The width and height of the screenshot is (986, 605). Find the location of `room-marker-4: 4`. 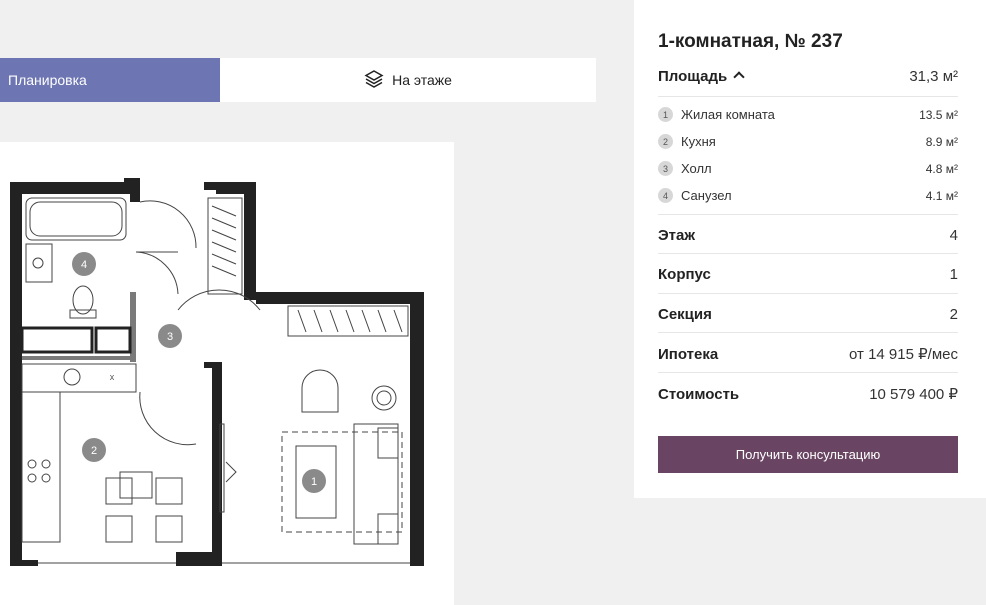

room-marker-4: 4 is located at coordinates (84, 265).